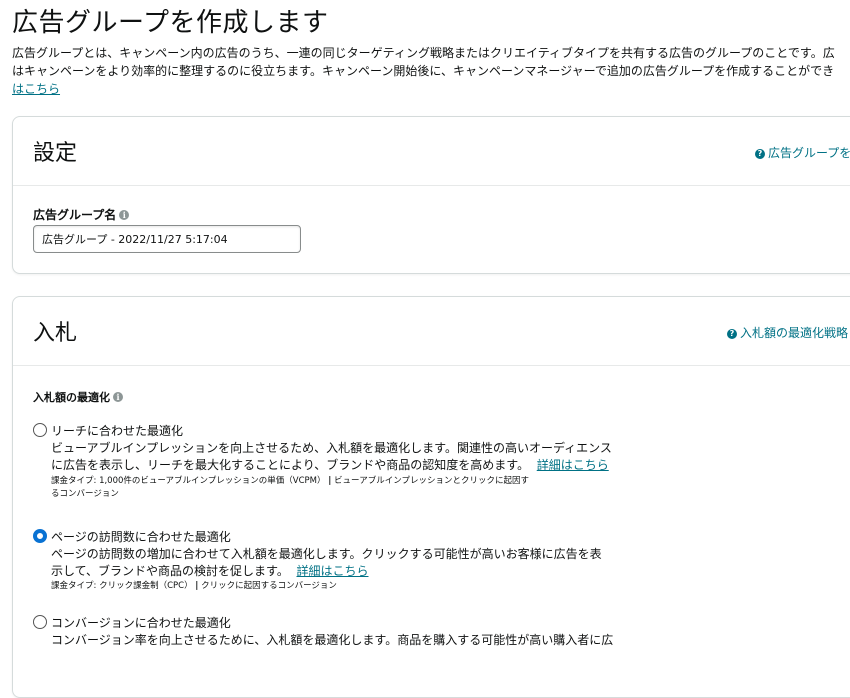  I want to click on settings-help-link: ? 広告グループを, so click(802, 152).